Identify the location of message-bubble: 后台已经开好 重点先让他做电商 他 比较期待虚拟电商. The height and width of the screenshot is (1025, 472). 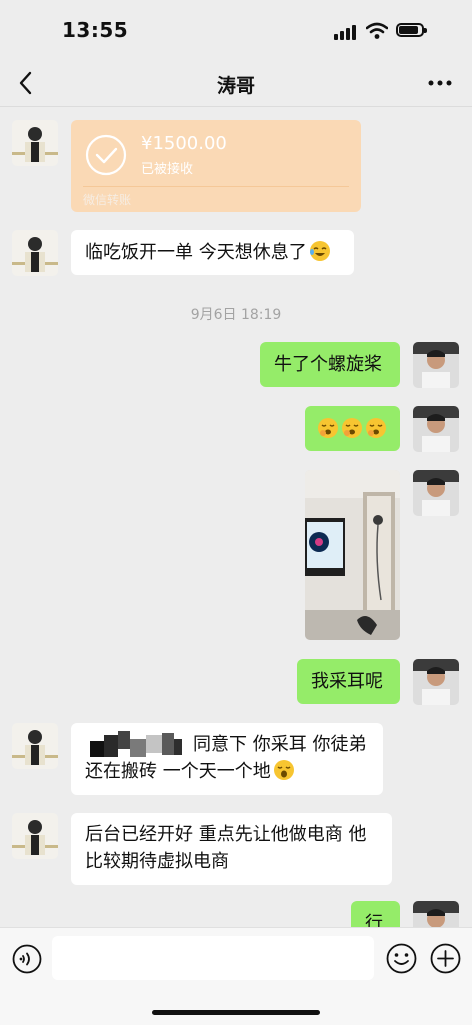
(231, 849).